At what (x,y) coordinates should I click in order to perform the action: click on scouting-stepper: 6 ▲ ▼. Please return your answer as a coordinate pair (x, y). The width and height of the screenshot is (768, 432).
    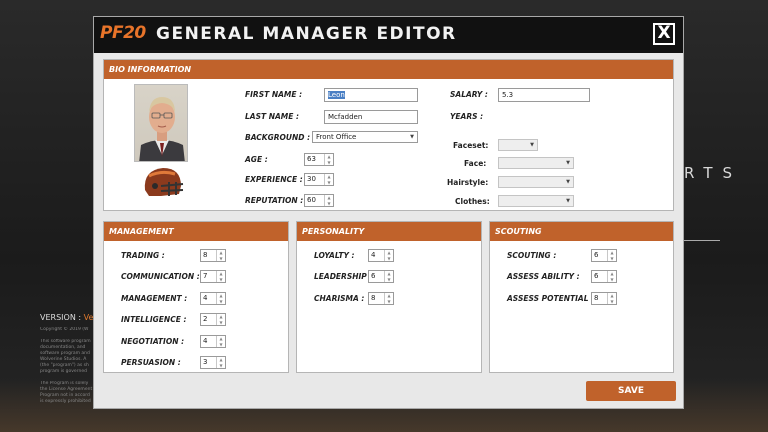
    Looking at the image, I should click on (604, 255).